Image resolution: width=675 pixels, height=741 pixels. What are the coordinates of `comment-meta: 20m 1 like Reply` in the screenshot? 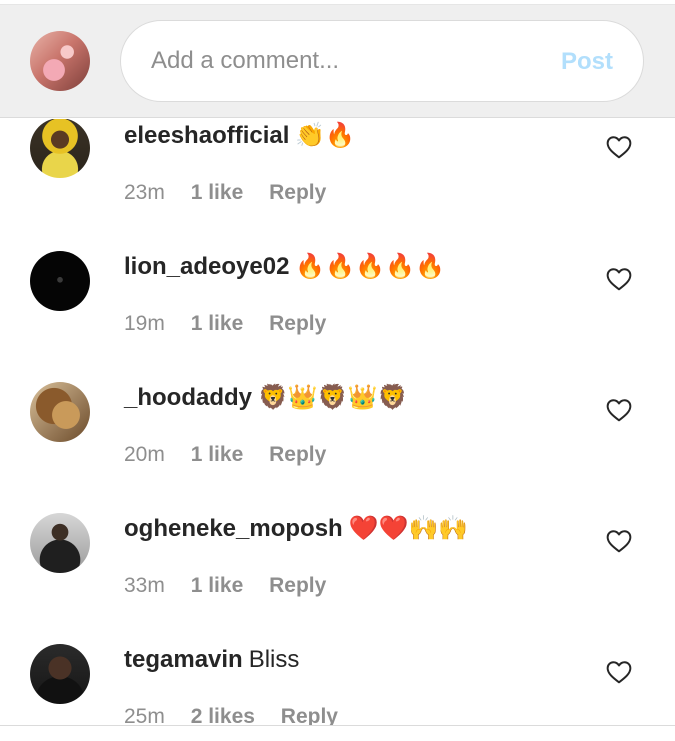 It's located at (235, 455).